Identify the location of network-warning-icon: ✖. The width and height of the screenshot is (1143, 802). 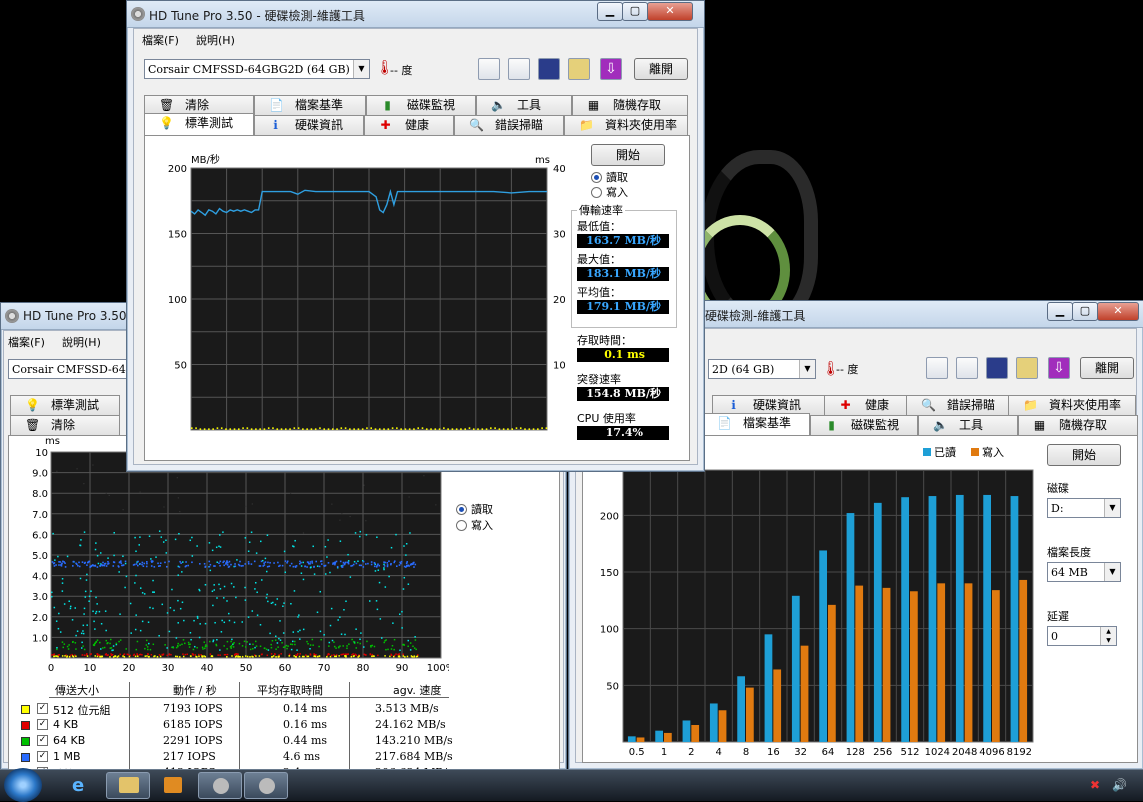
(1095, 785).